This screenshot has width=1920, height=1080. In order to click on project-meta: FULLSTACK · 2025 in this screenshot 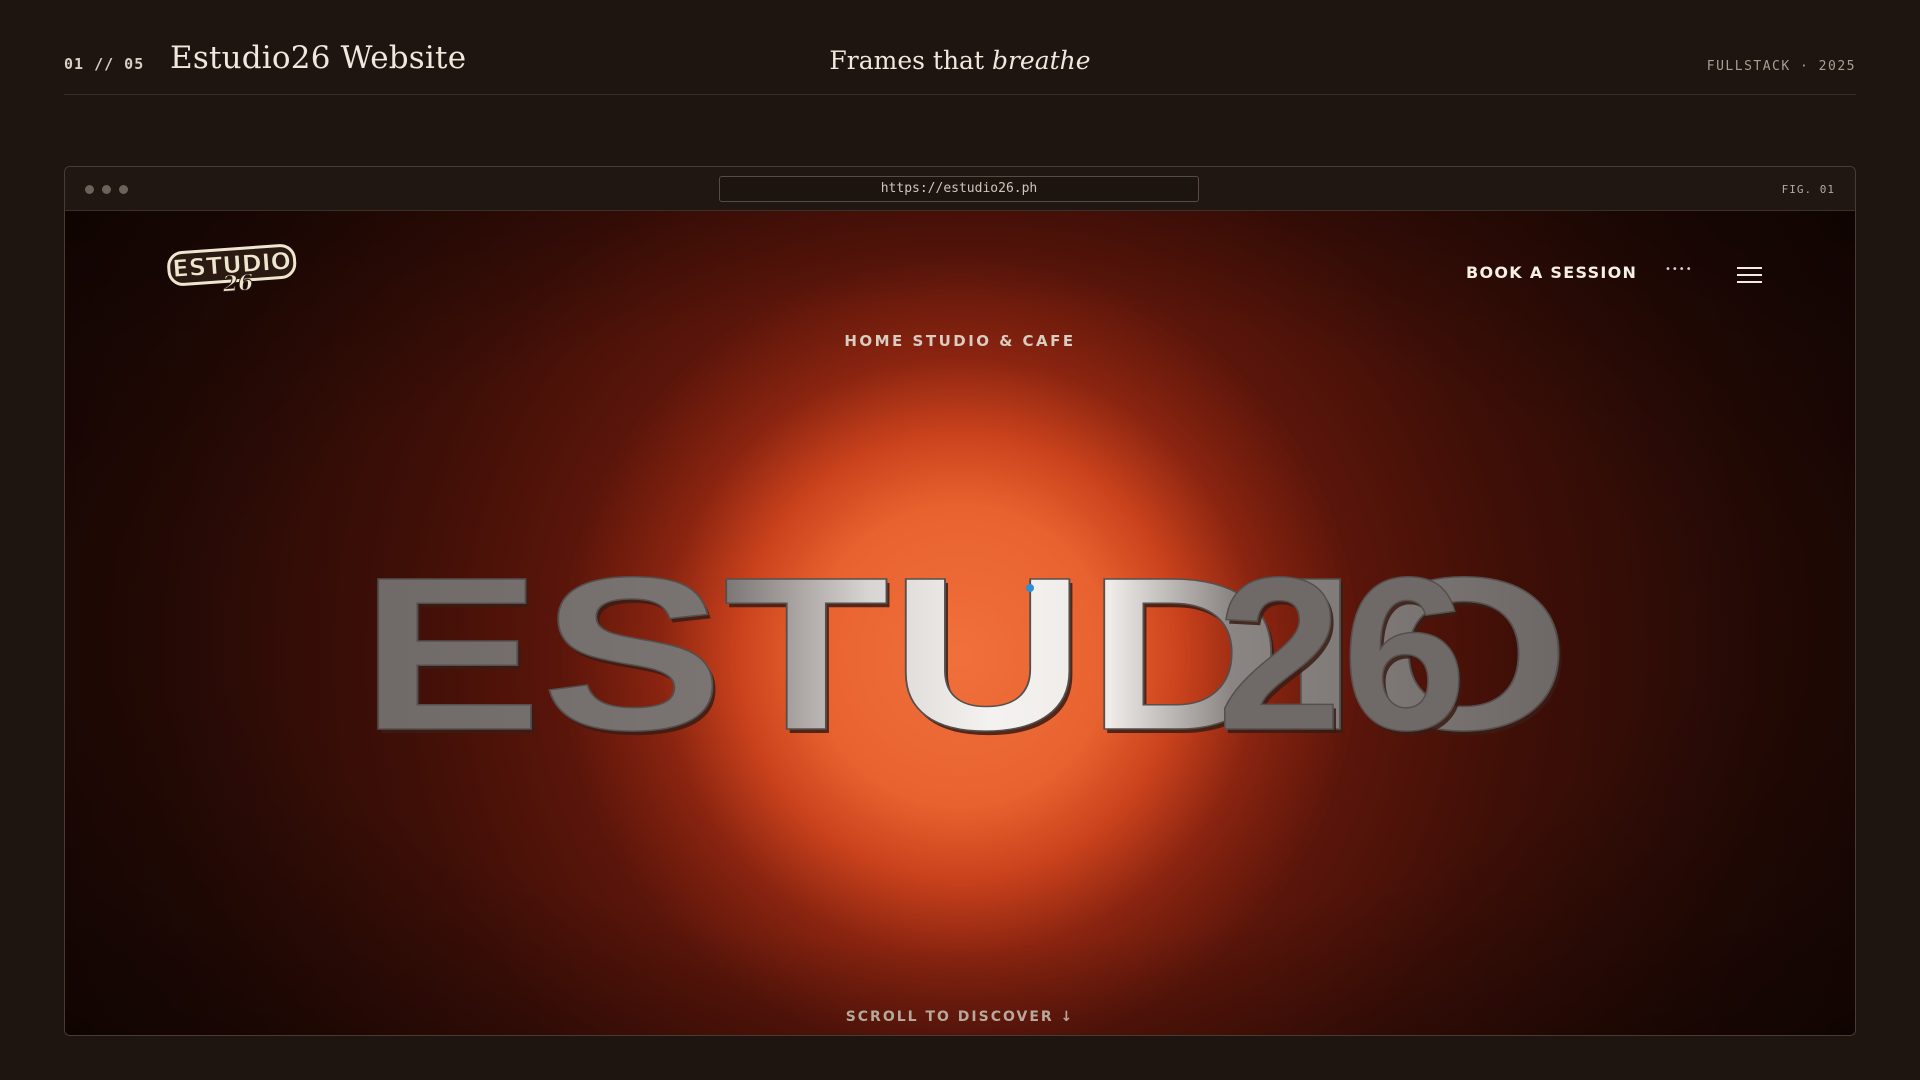, I will do `click(1781, 66)`.